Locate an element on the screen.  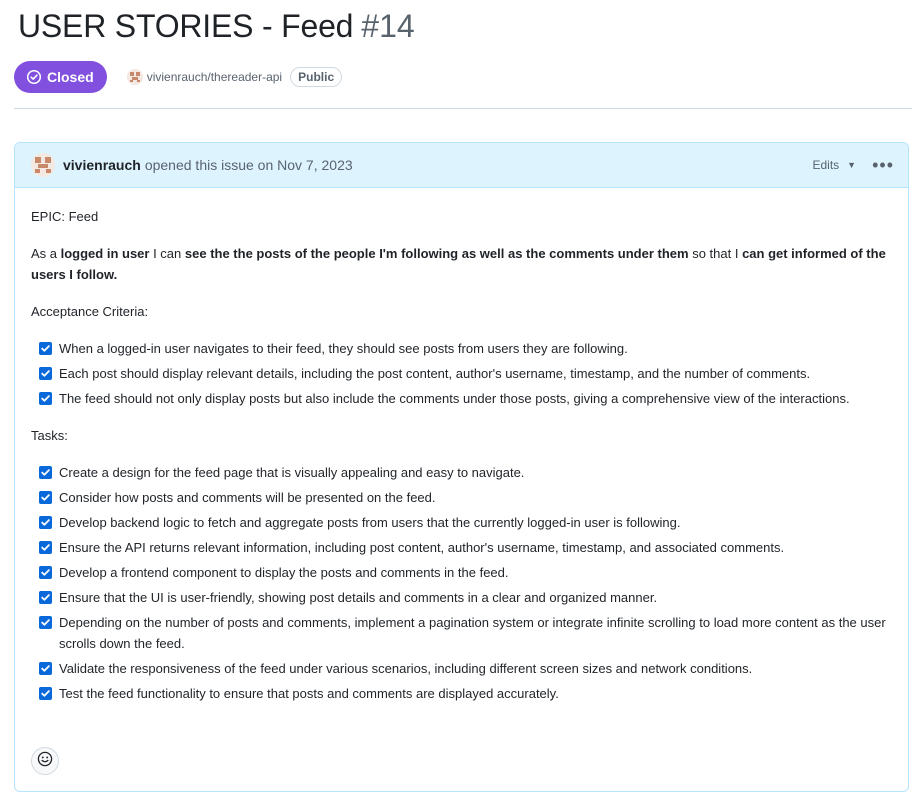
edits-dropdown: Edits ▼ is located at coordinates (834, 165).